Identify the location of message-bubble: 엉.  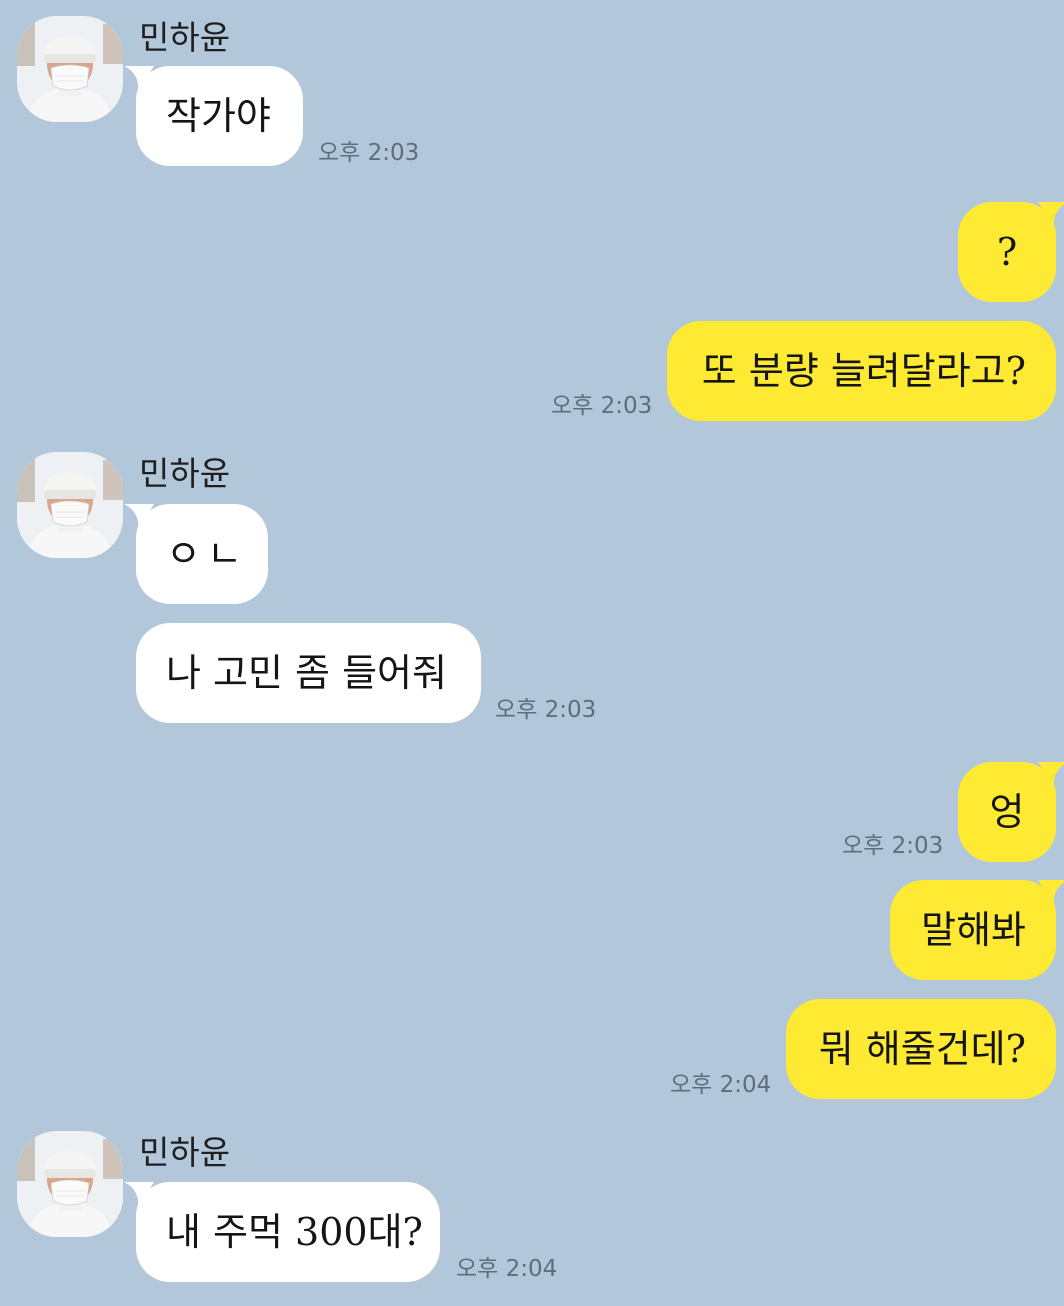
(1011, 812).